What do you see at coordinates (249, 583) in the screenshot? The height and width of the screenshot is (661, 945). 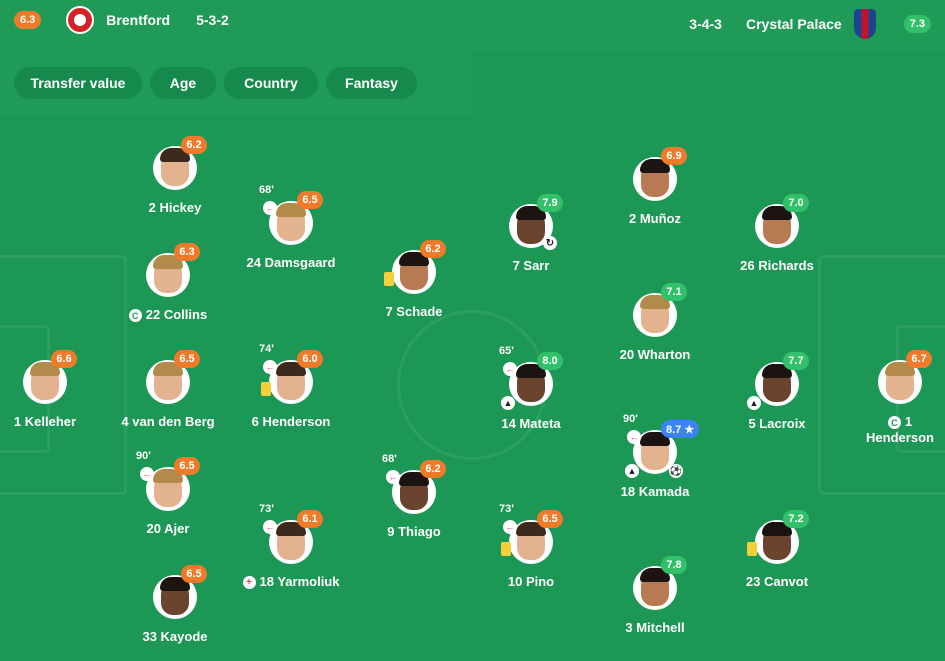 I see `injury-icon: +` at bounding box center [249, 583].